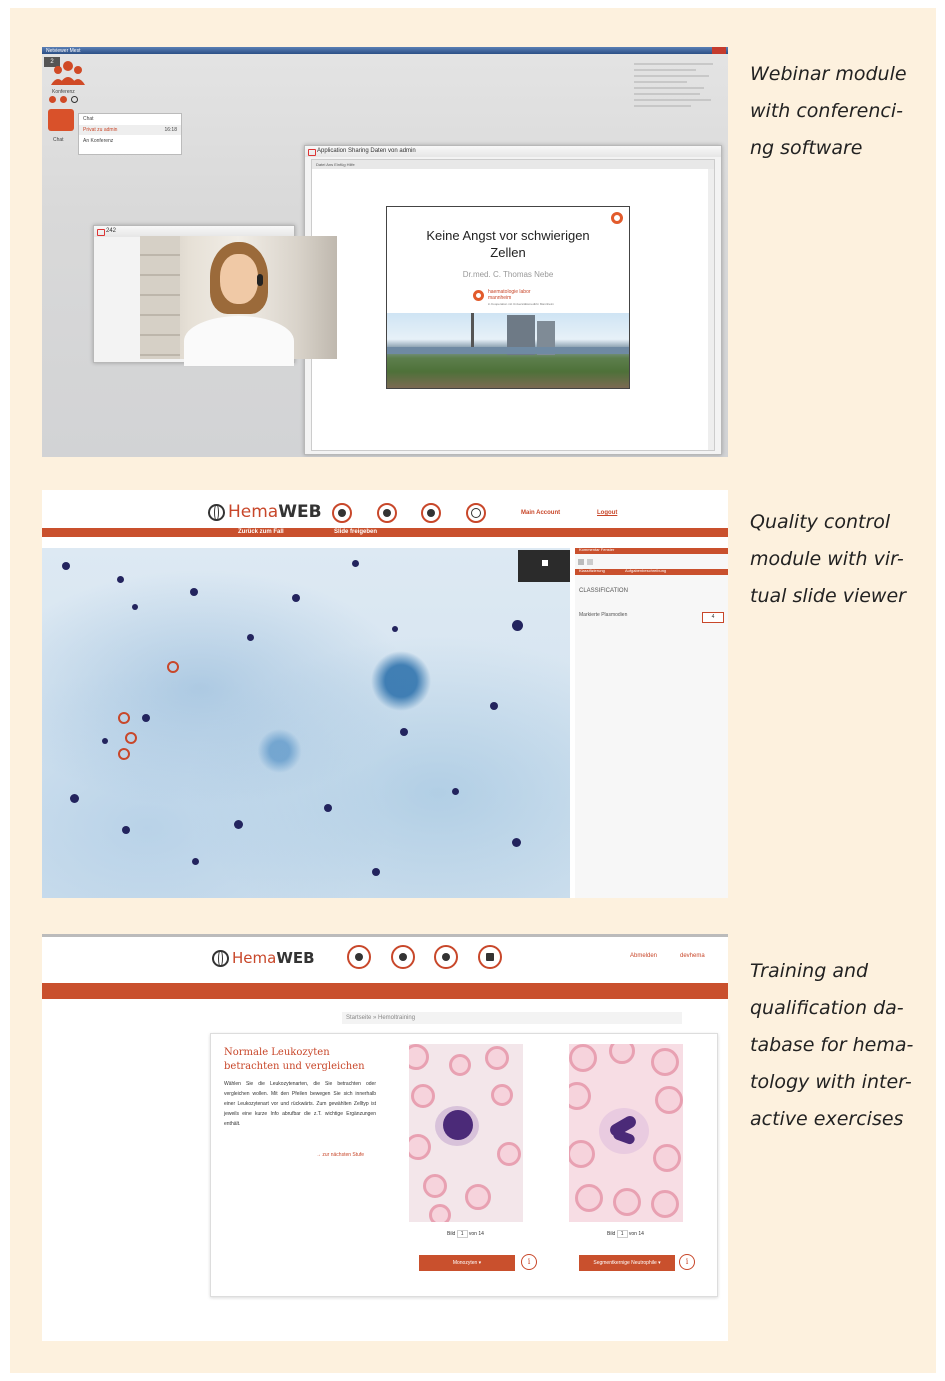  I want to click on conference-tools, so click(66, 100).